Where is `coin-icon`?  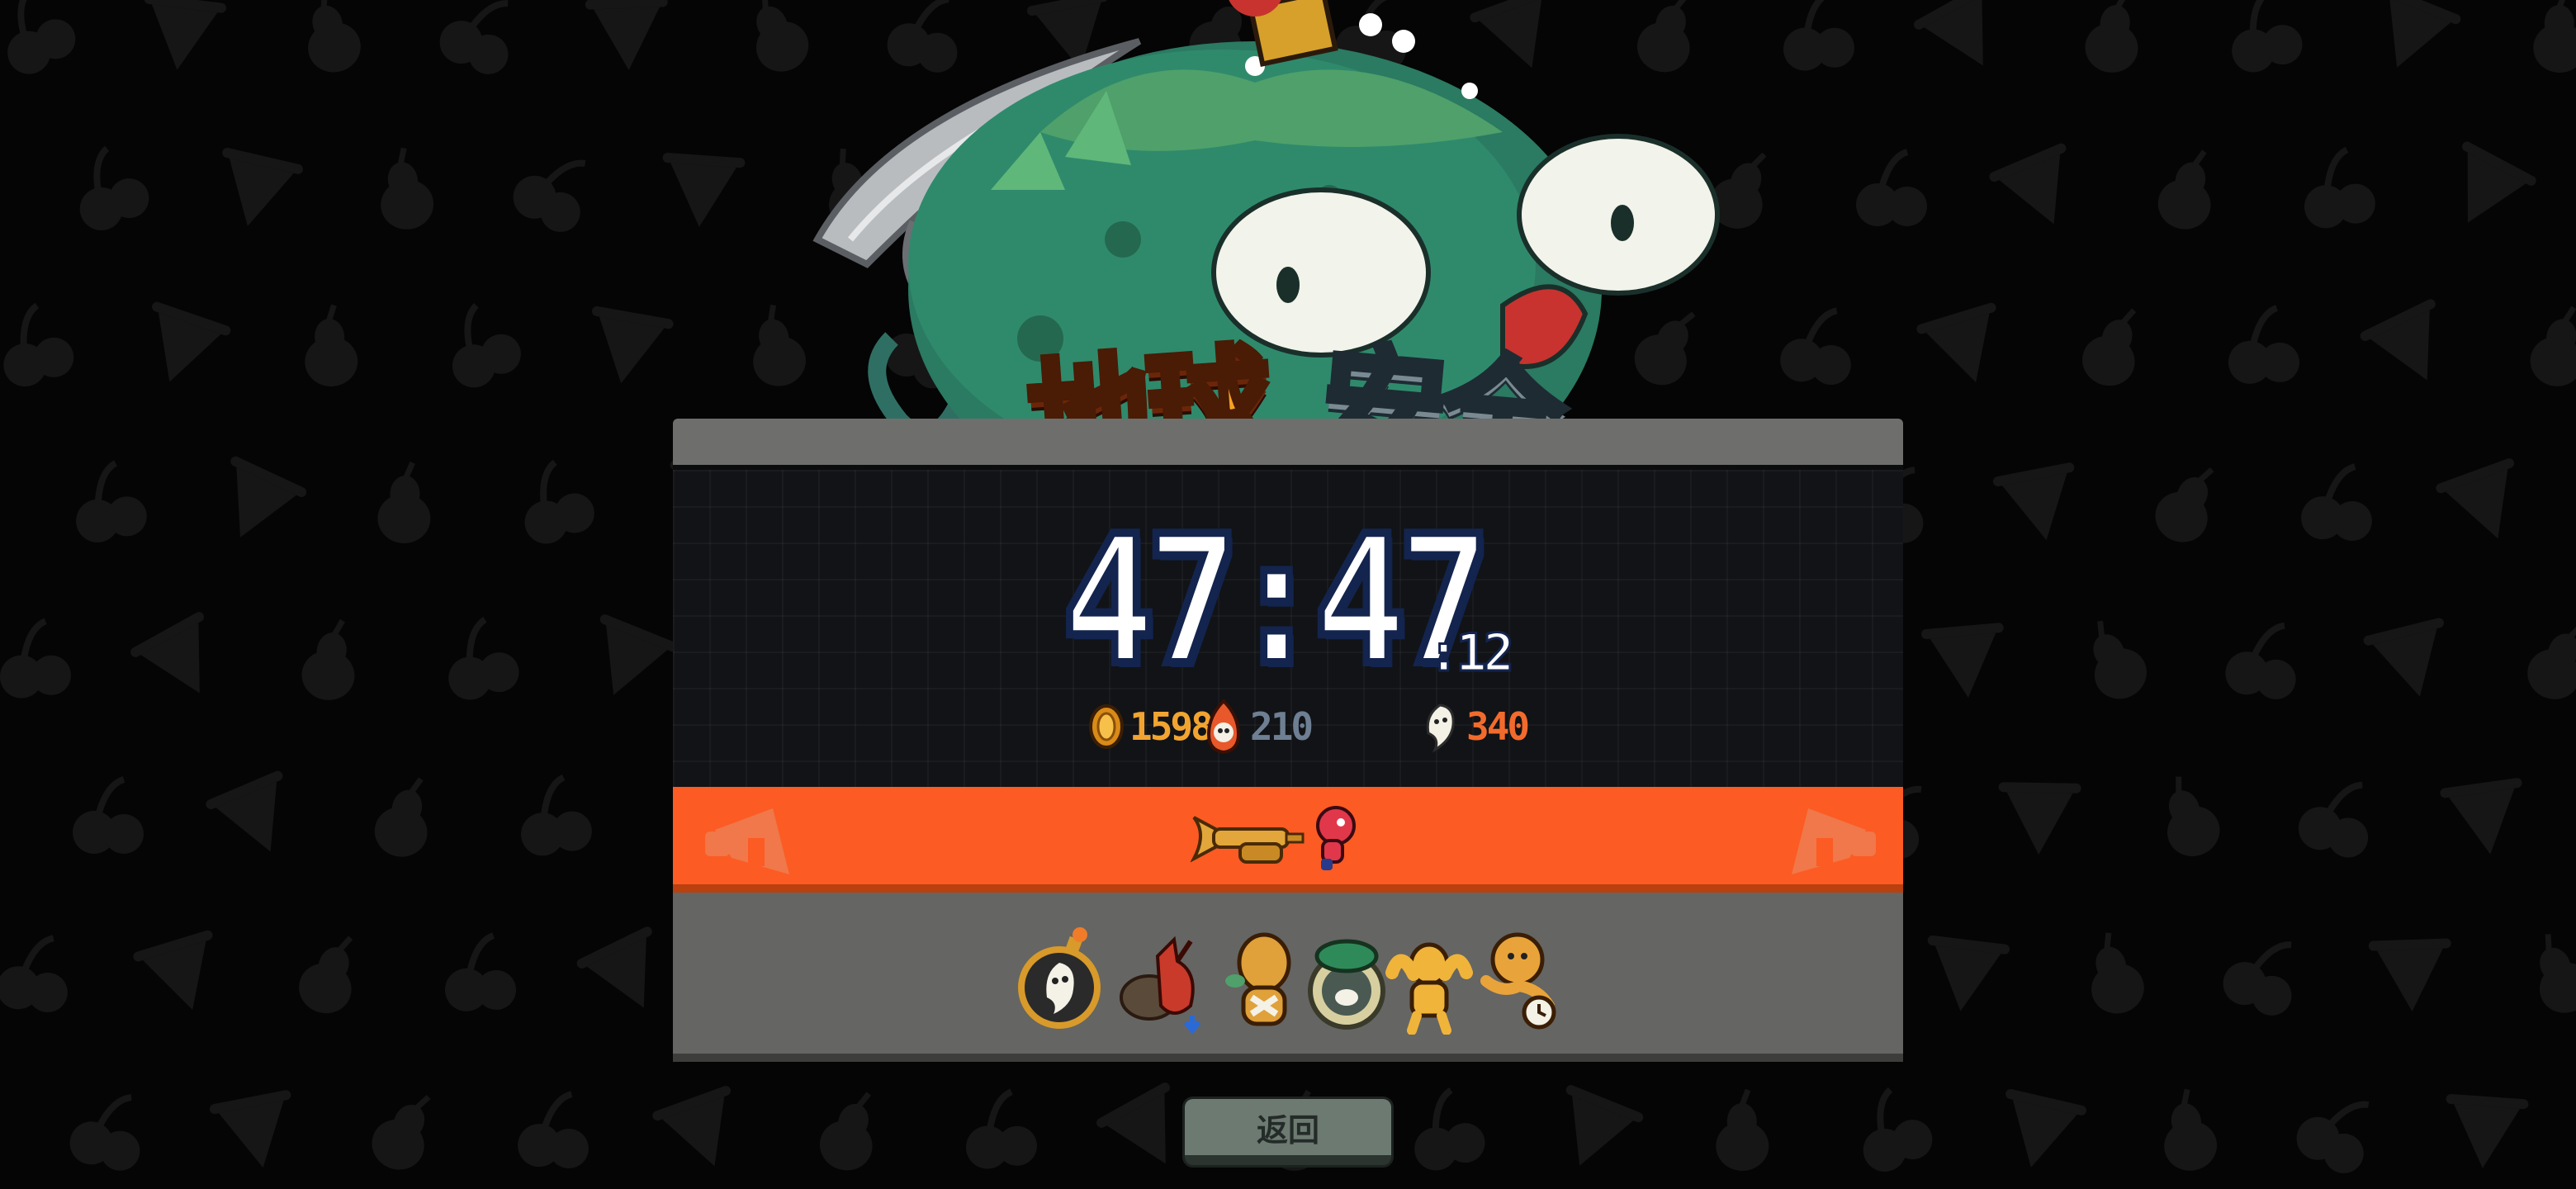 coin-icon is located at coordinates (1106, 726).